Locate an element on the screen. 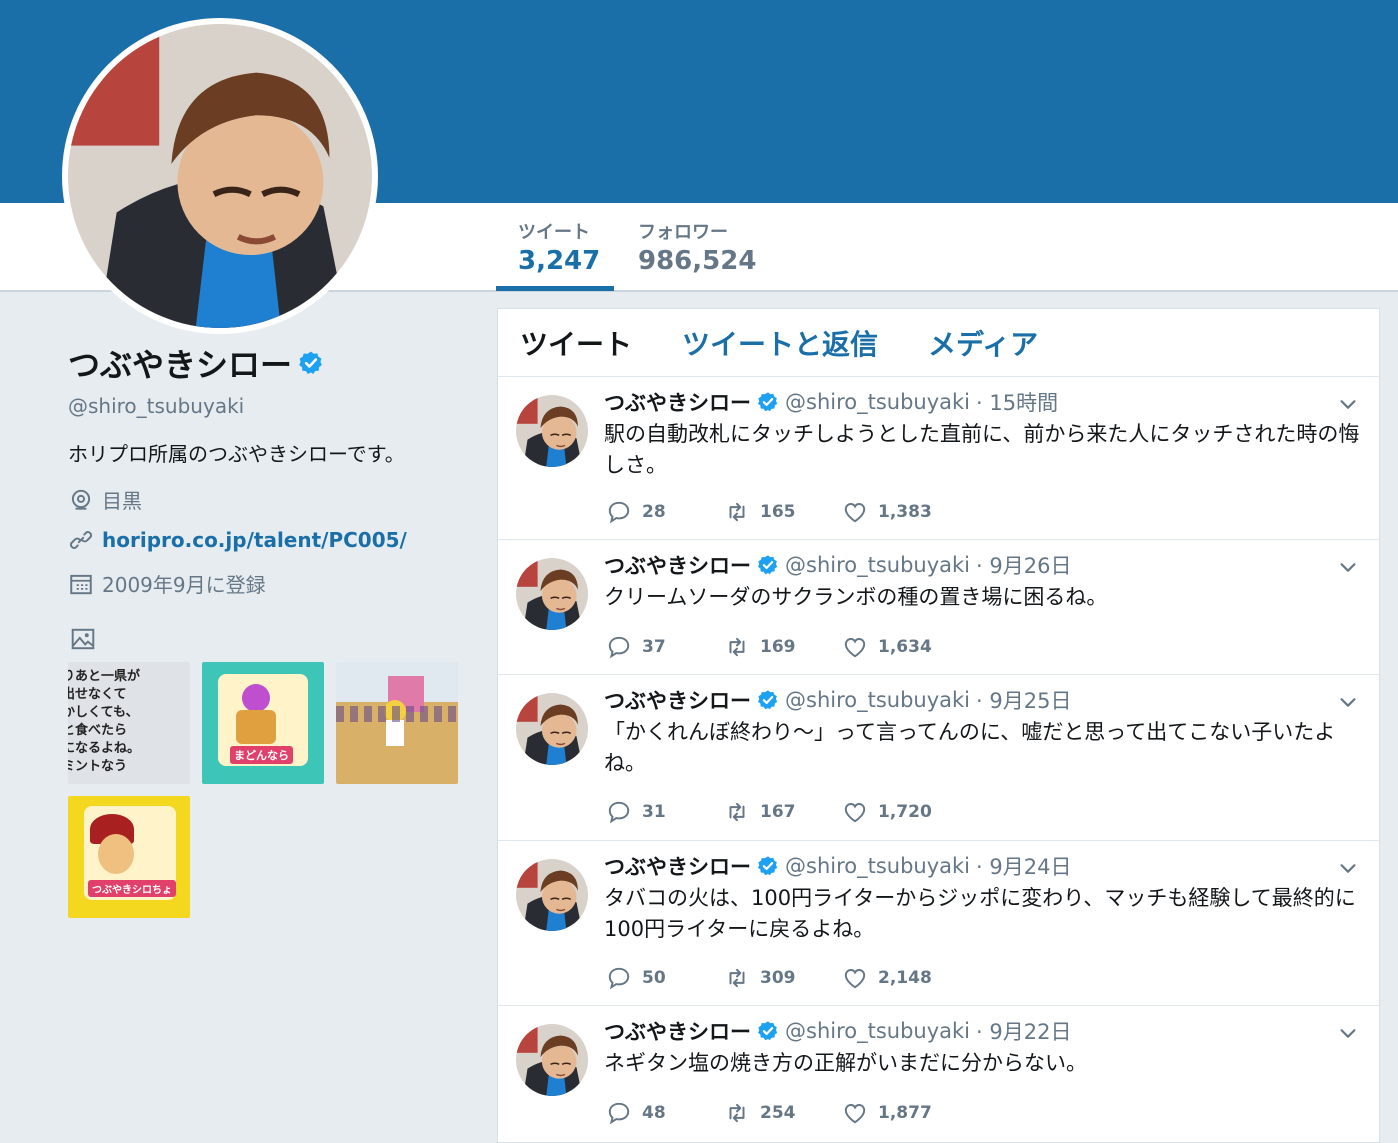 The width and height of the screenshot is (1398, 1143). reply-count: 48 is located at coordinates (654, 1113).